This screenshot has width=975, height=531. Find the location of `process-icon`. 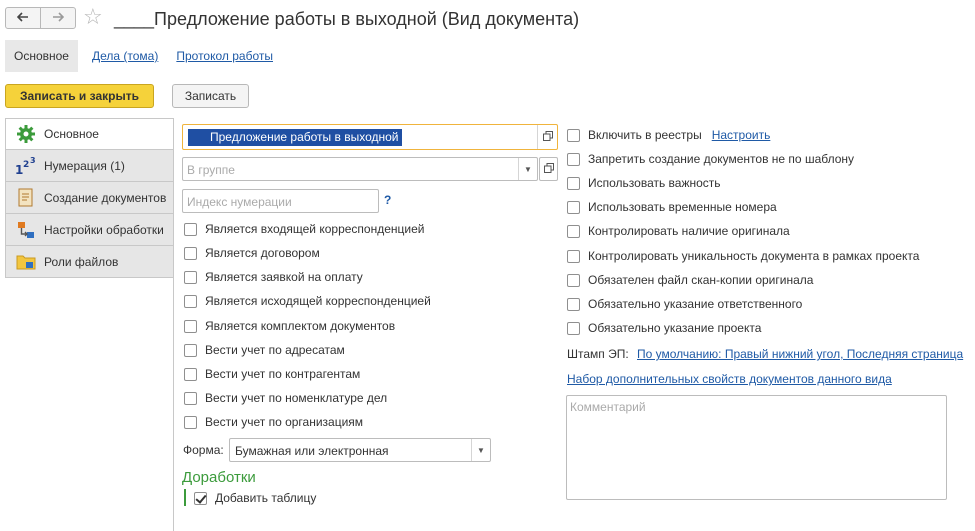

process-icon is located at coordinates (26, 230).